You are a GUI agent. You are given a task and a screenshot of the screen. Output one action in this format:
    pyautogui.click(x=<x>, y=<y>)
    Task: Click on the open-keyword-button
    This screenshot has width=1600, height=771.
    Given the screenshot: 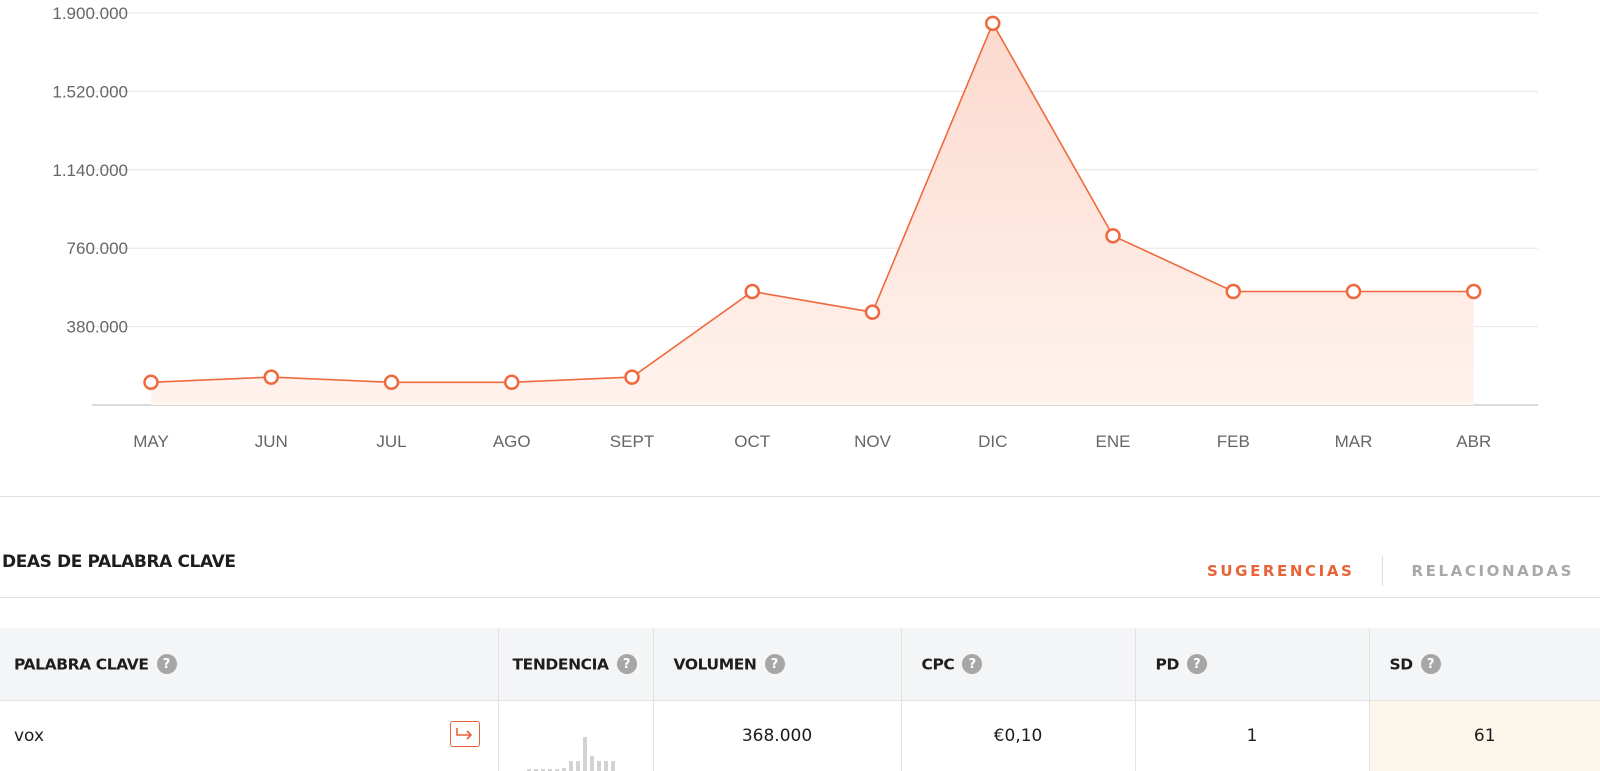 What is the action you would take?
    pyautogui.click(x=465, y=734)
    